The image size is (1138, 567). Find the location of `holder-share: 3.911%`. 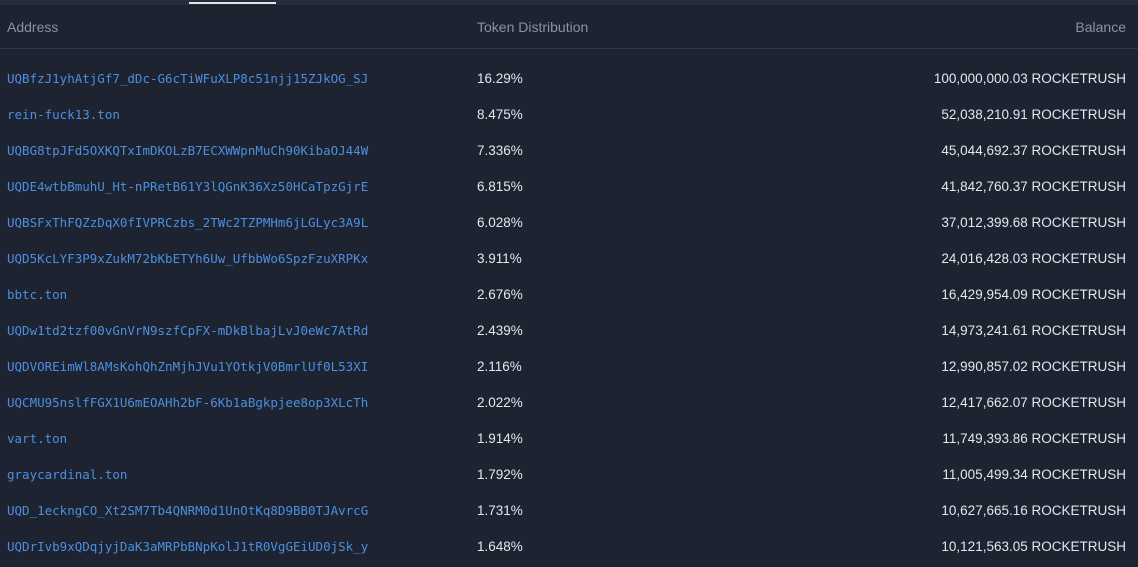

holder-share: 3.911% is located at coordinates (499, 258).